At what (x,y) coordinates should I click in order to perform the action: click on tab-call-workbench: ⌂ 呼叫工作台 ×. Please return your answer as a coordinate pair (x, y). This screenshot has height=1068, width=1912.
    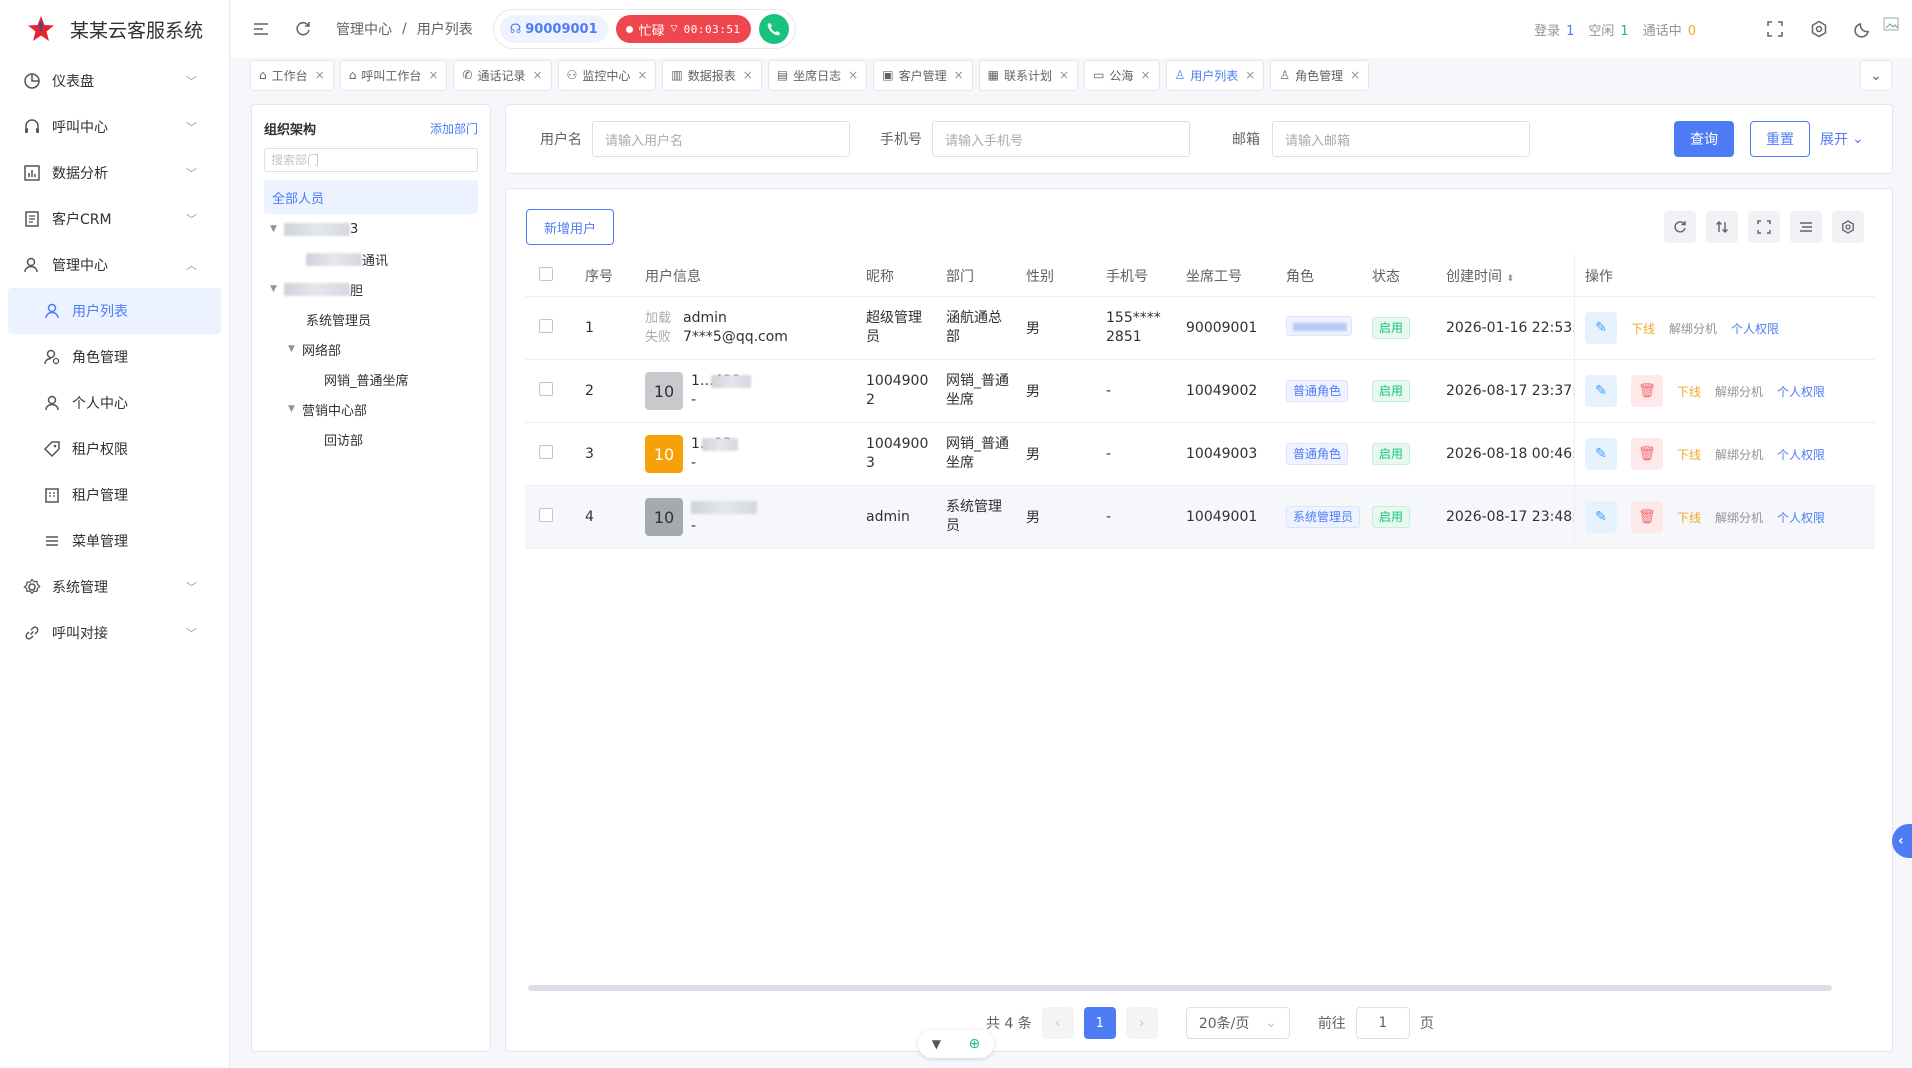
    Looking at the image, I should click on (393, 75).